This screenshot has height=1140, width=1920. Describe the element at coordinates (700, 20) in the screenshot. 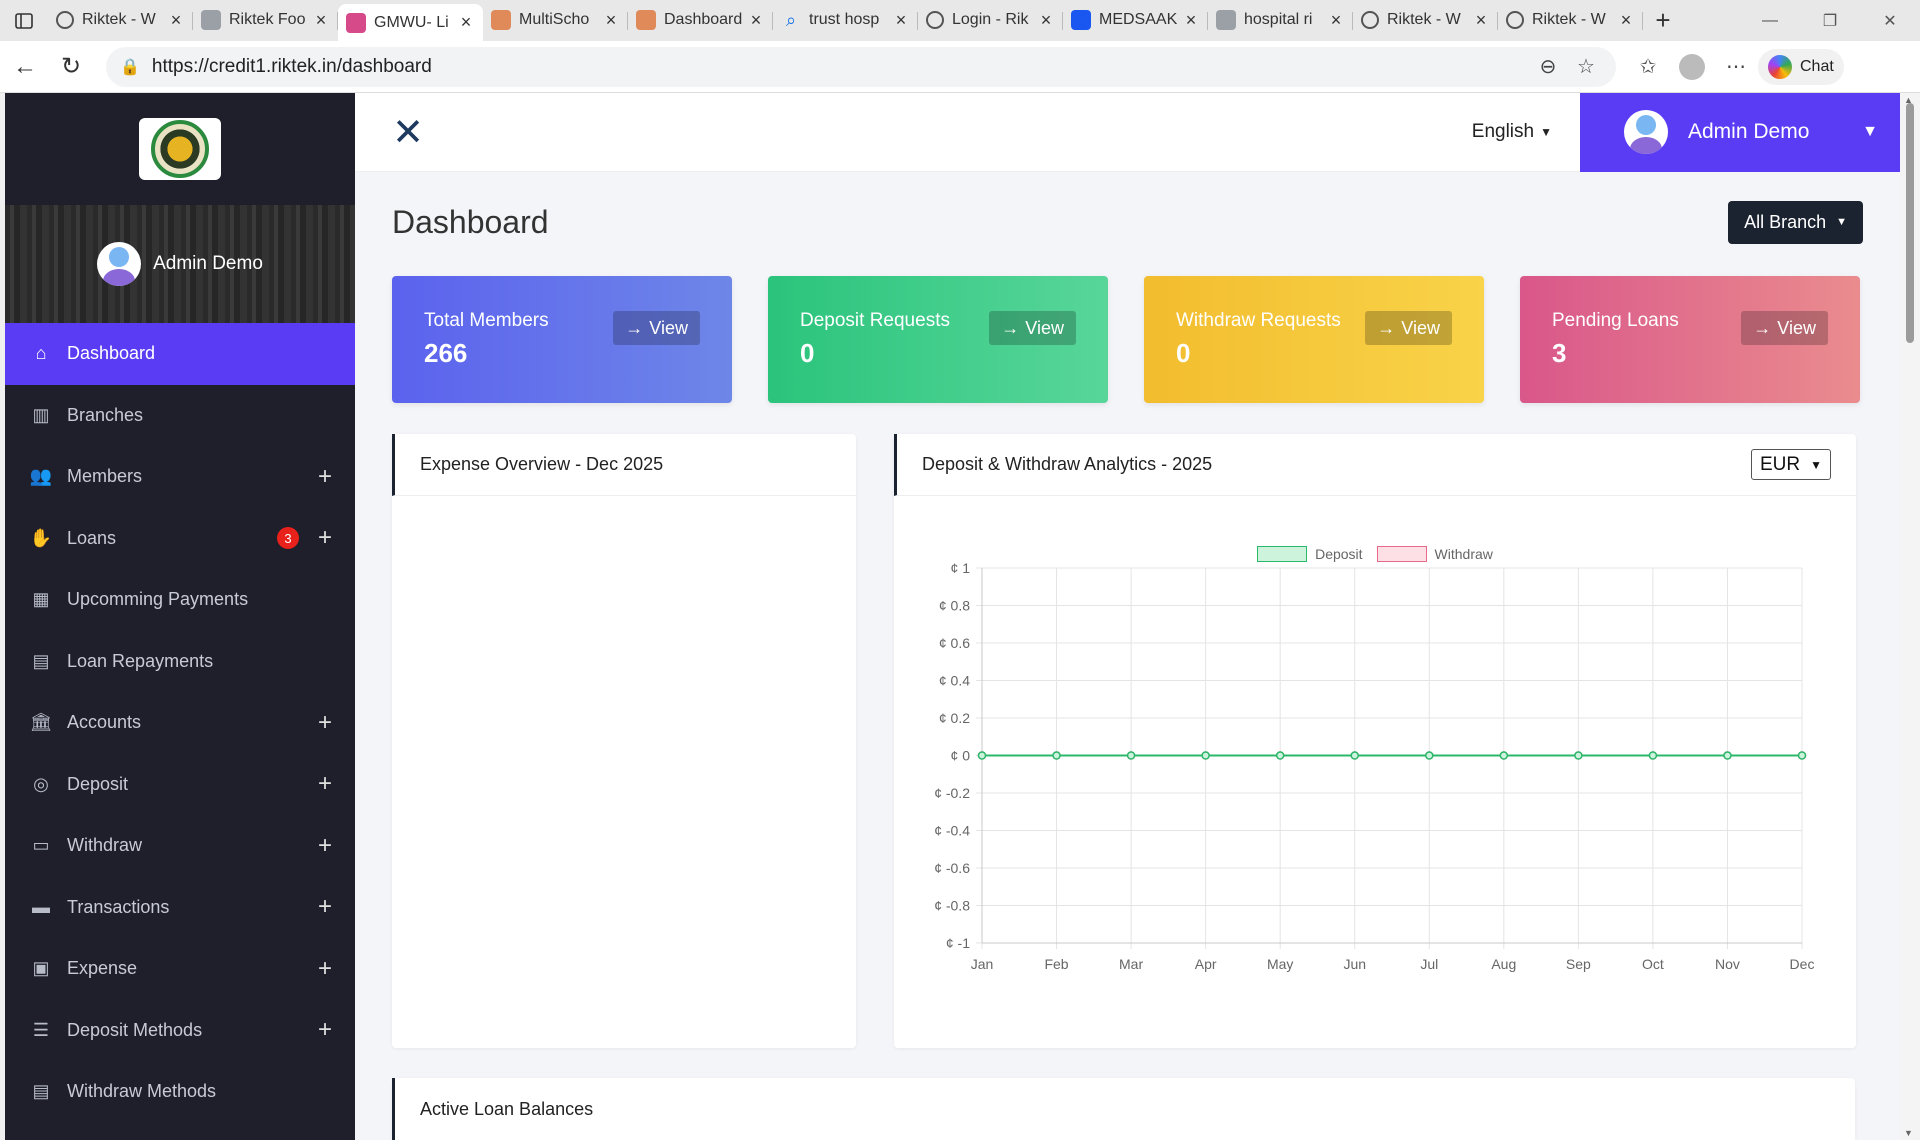

I see `browser-tab: Dashboard ×` at that location.